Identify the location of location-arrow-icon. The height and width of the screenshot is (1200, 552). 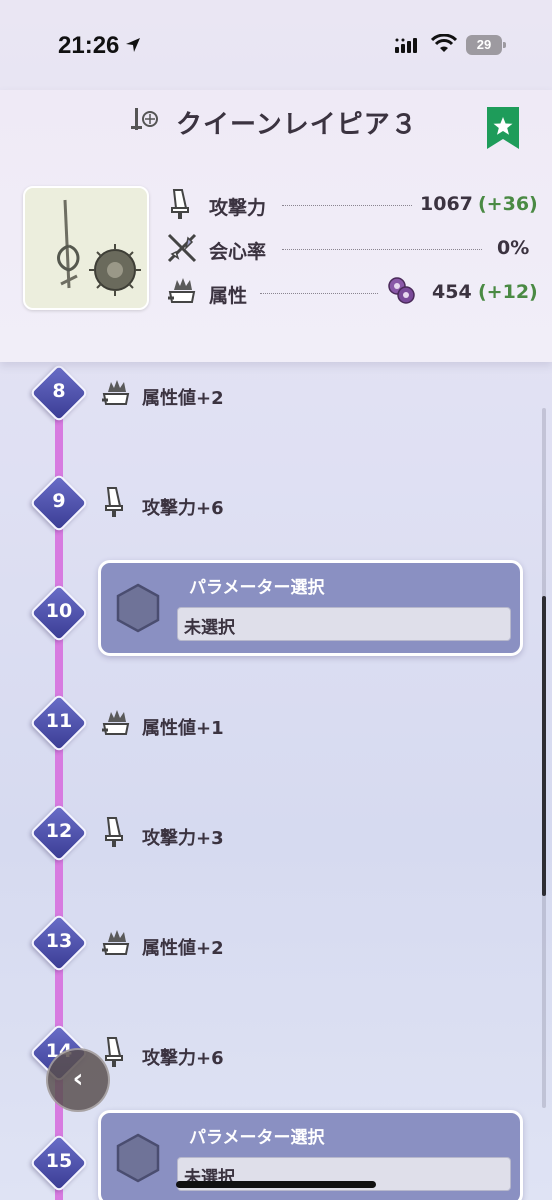
(133, 45).